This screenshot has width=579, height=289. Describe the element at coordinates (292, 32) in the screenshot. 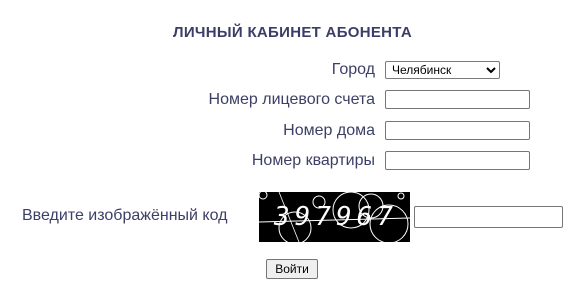

I see `page-title: ЛИЧНЫЙ КАБИНЕТ АБОНЕНТА` at that location.